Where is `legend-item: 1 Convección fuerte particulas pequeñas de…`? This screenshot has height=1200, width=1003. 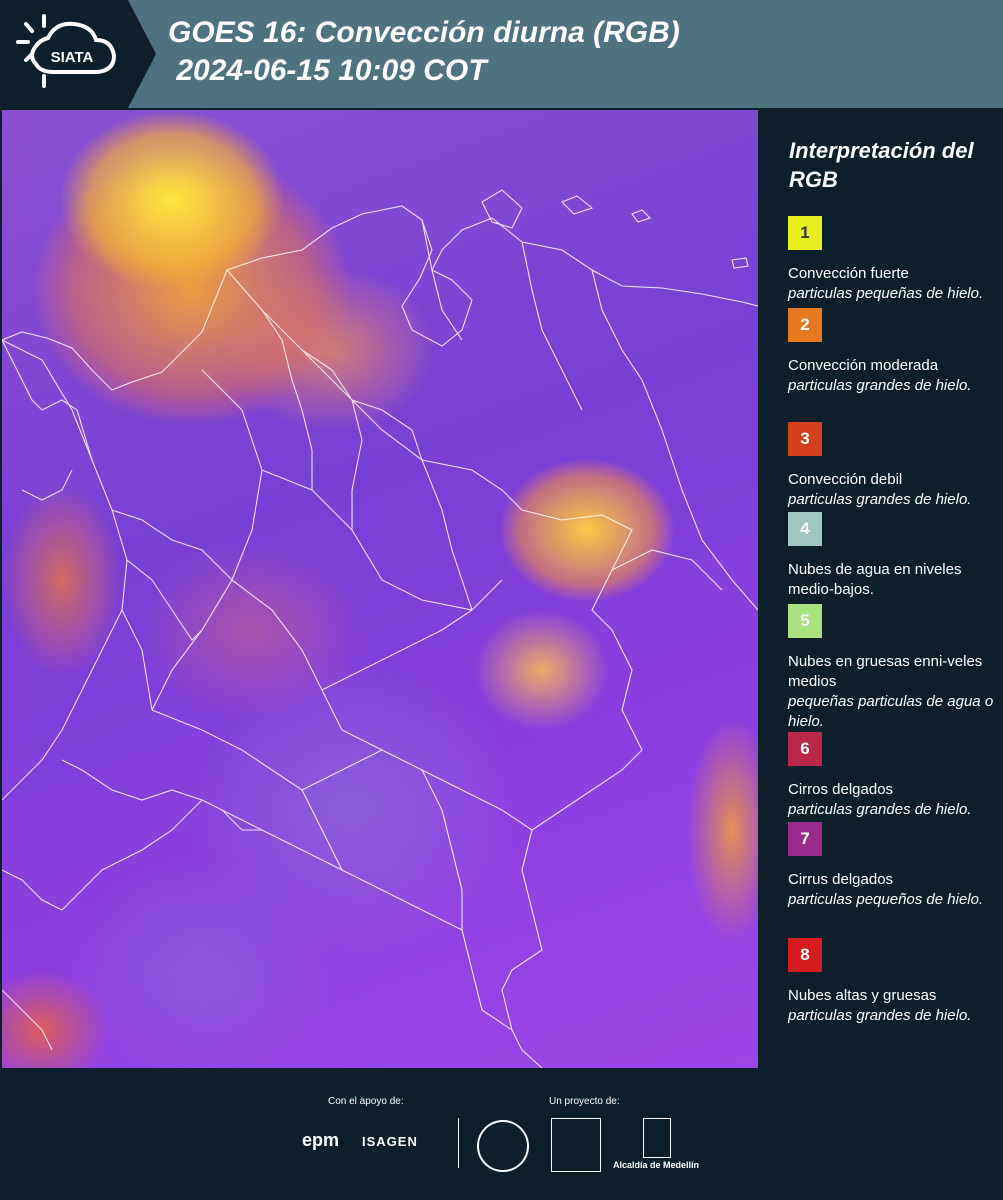
legend-item: 1 Convección fuerte particulas pequeñas de… is located at coordinates (893, 260).